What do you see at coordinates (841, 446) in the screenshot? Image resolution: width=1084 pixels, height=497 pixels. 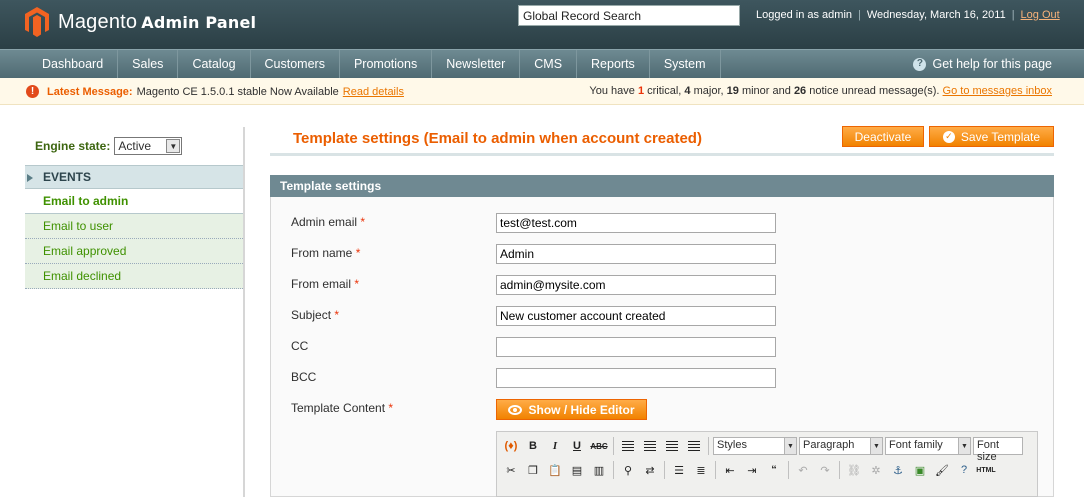 I see `paragraph-select: Paragraph ▼` at bounding box center [841, 446].